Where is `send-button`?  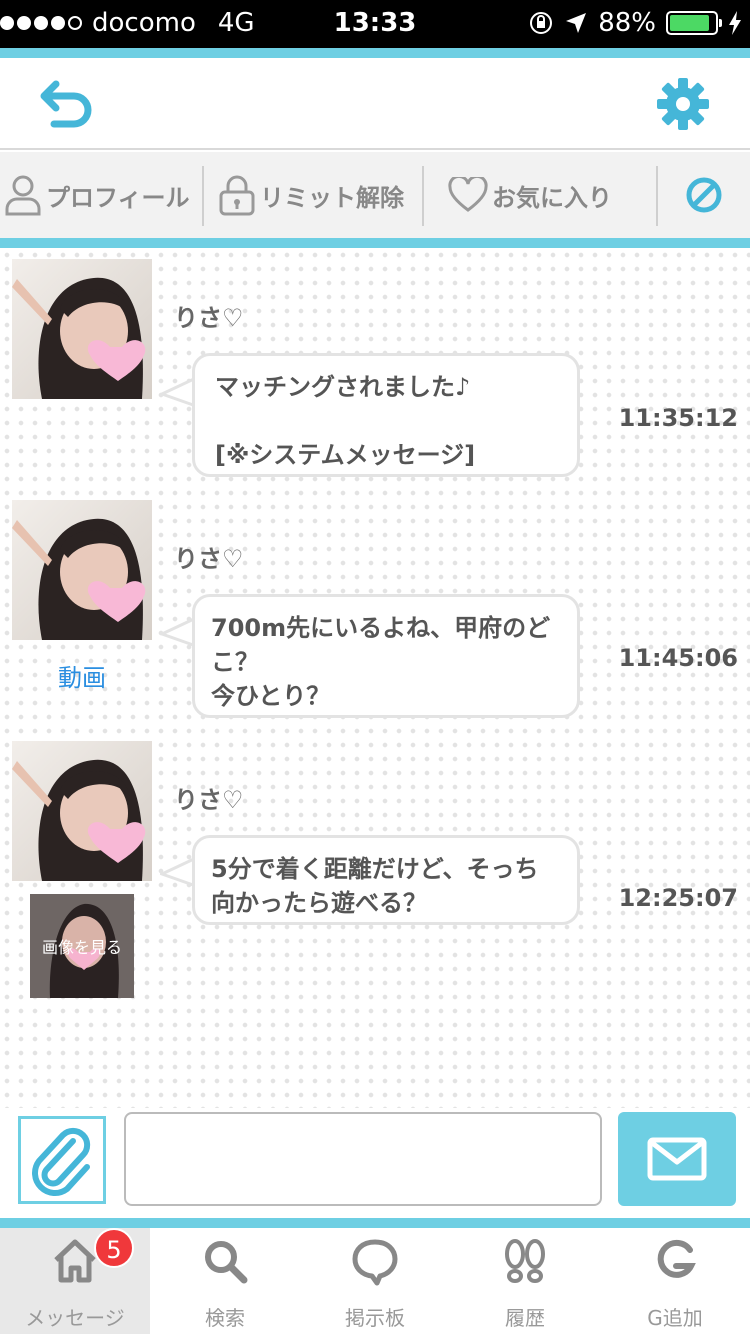 send-button is located at coordinates (677, 1159).